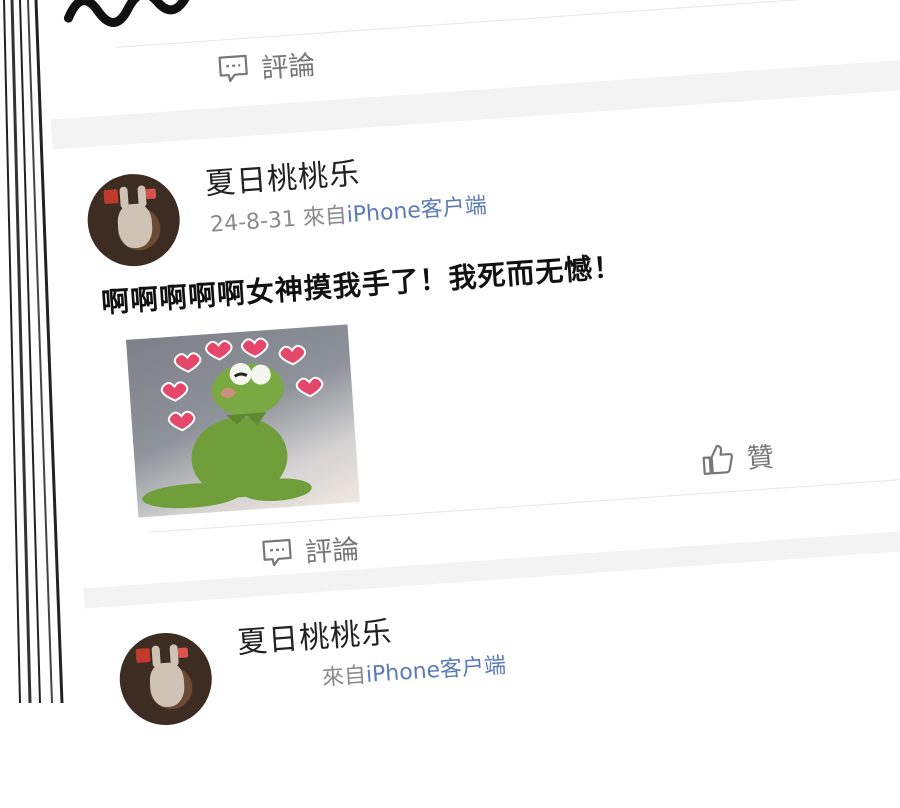 The width and height of the screenshot is (900, 808). Describe the element at coordinates (760, 458) in the screenshot. I see `like-label: 贊` at that location.